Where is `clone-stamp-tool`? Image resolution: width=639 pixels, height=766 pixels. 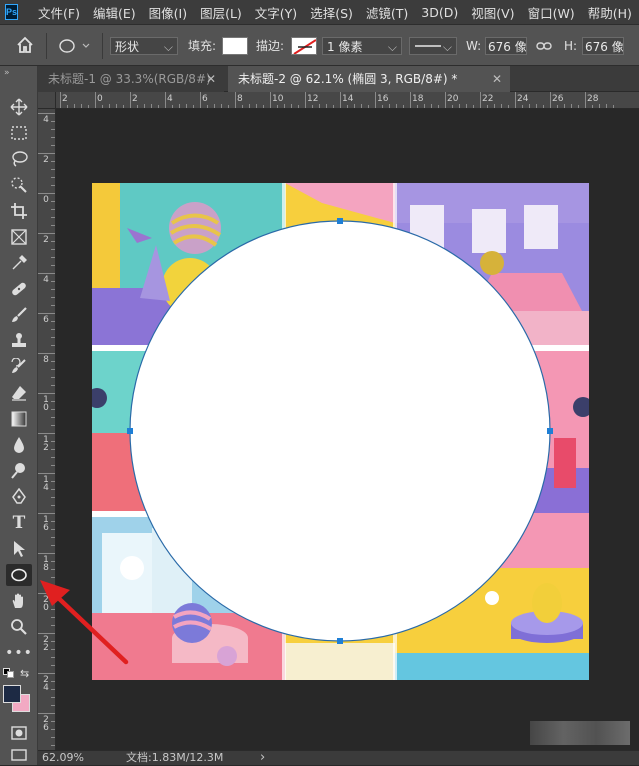
clone-stamp-tool is located at coordinates (19, 341).